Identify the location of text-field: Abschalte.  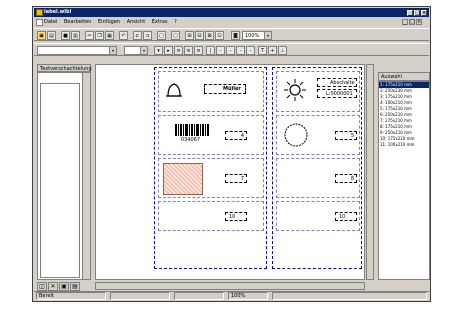
(337, 82).